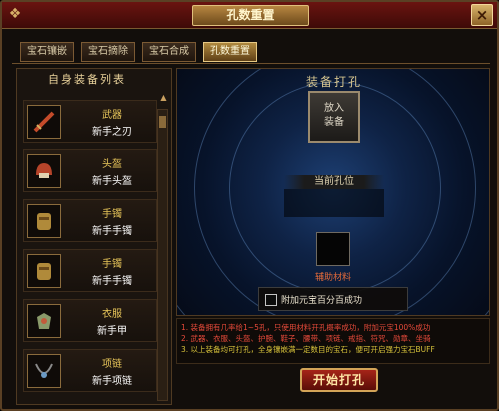 This screenshot has width=499, height=411. I want to click on tab-gem-remove: 宝石摘除, so click(108, 52).